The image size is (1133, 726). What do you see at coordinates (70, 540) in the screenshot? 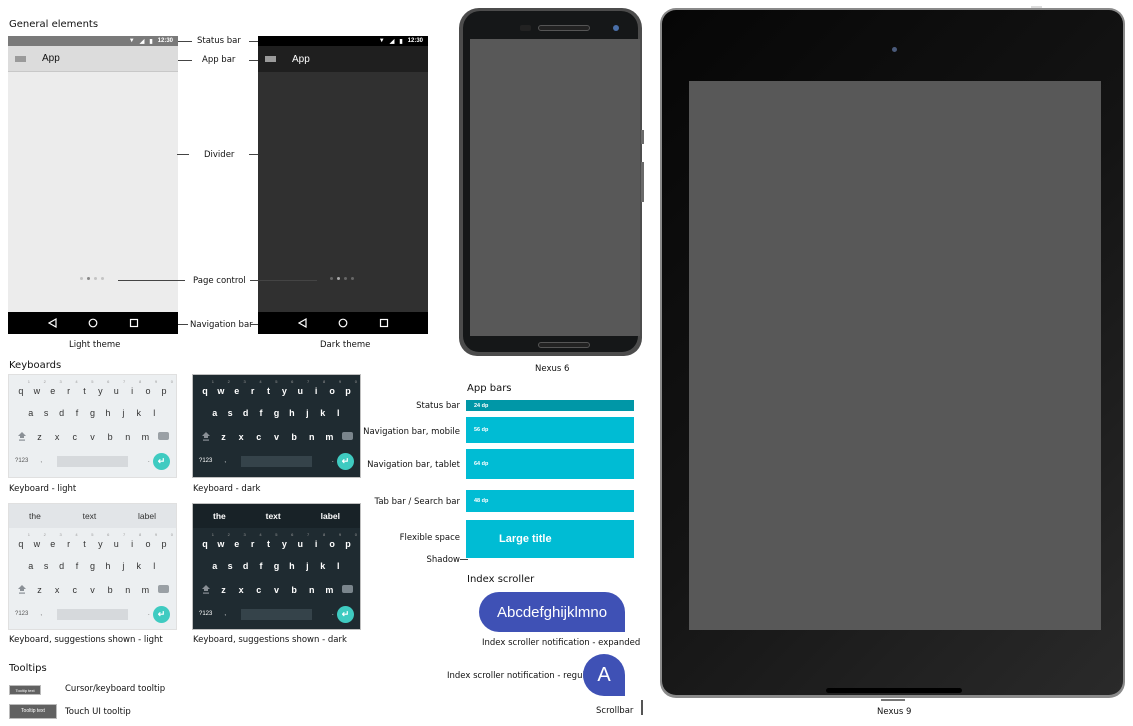
I see `key: r4` at bounding box center [70, 540].